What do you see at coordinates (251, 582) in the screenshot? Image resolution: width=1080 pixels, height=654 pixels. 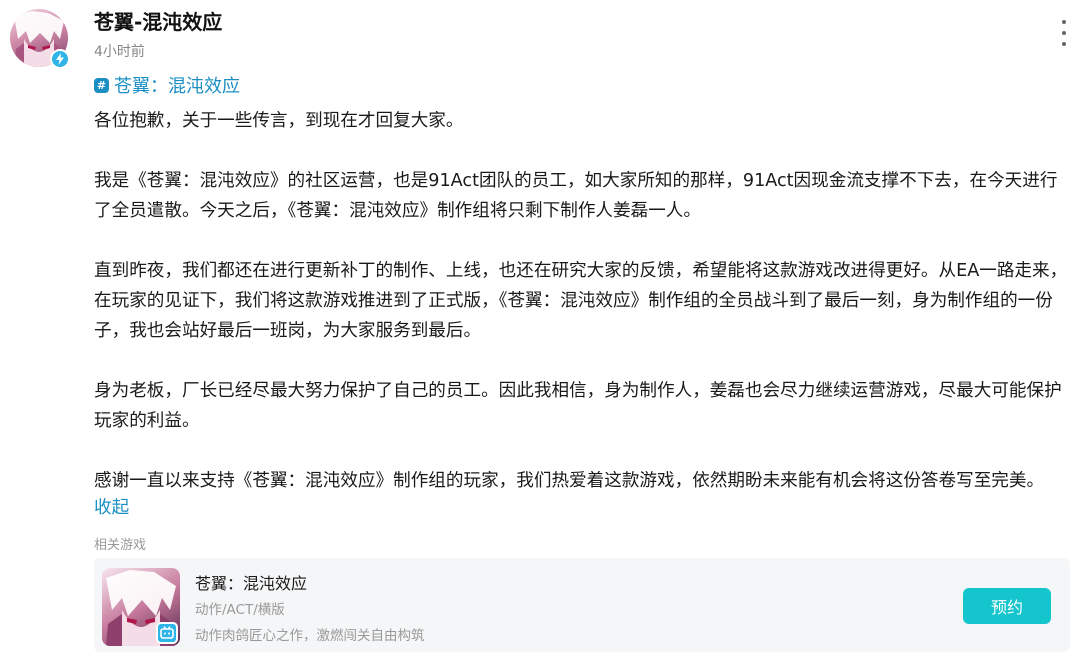 I see `game-title: 苍翼：混沌效应` at bounding box center [251, 582].